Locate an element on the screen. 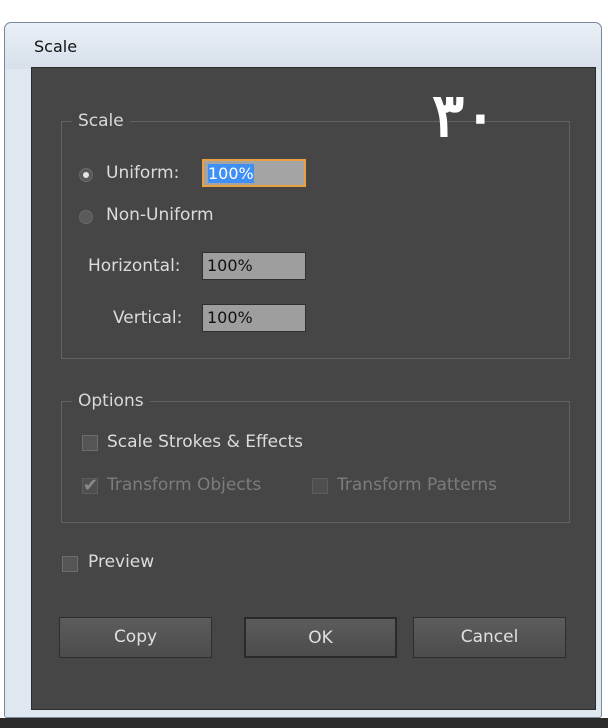 The image size is (608, 728). horizontal-label: Horizontal: is located at coordinates (134, 266).